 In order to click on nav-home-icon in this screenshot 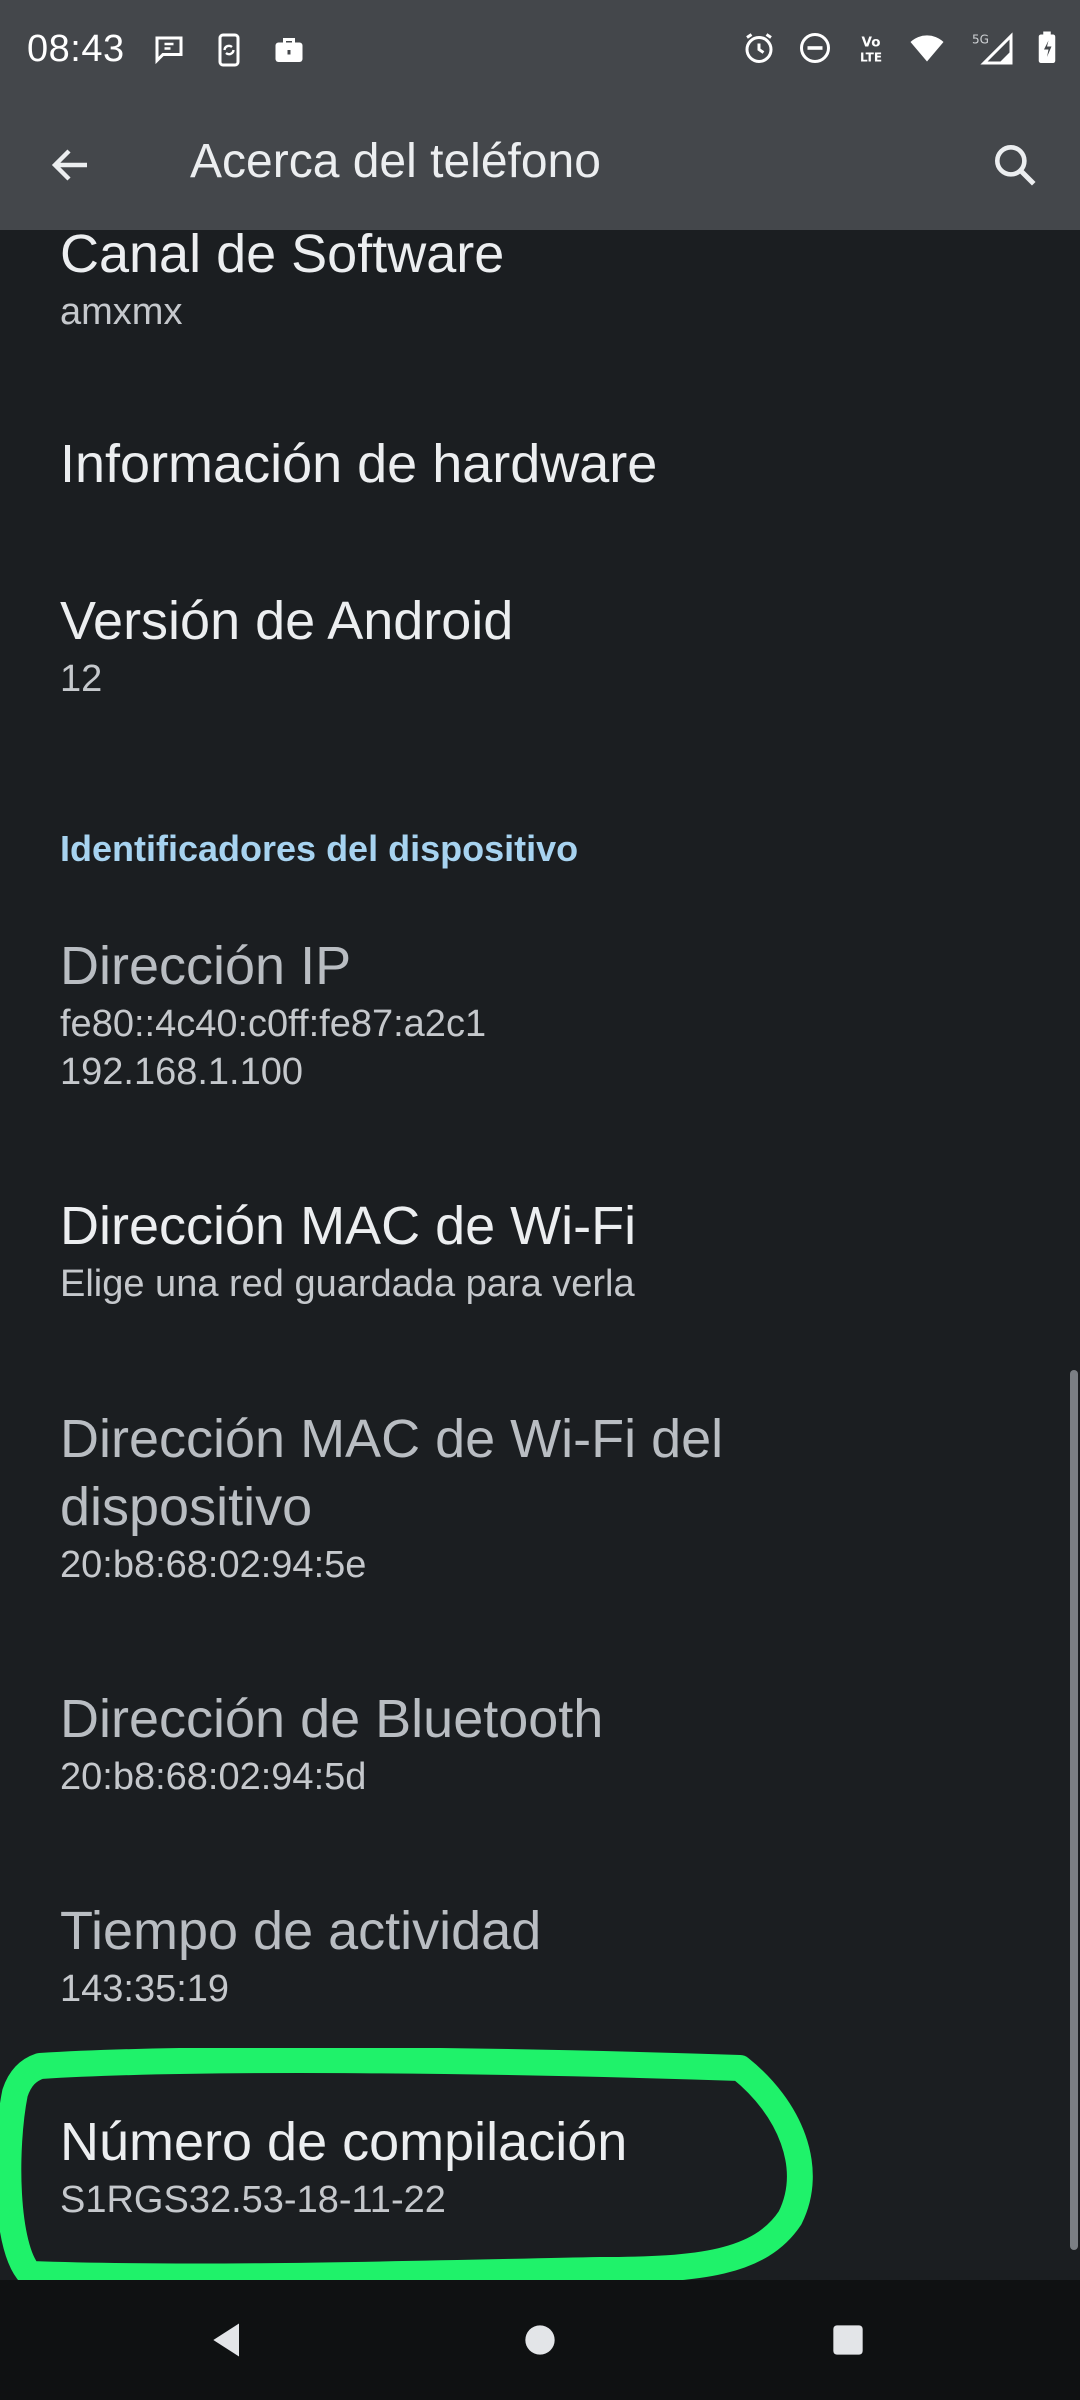, I will do `click(540, 2340)`.